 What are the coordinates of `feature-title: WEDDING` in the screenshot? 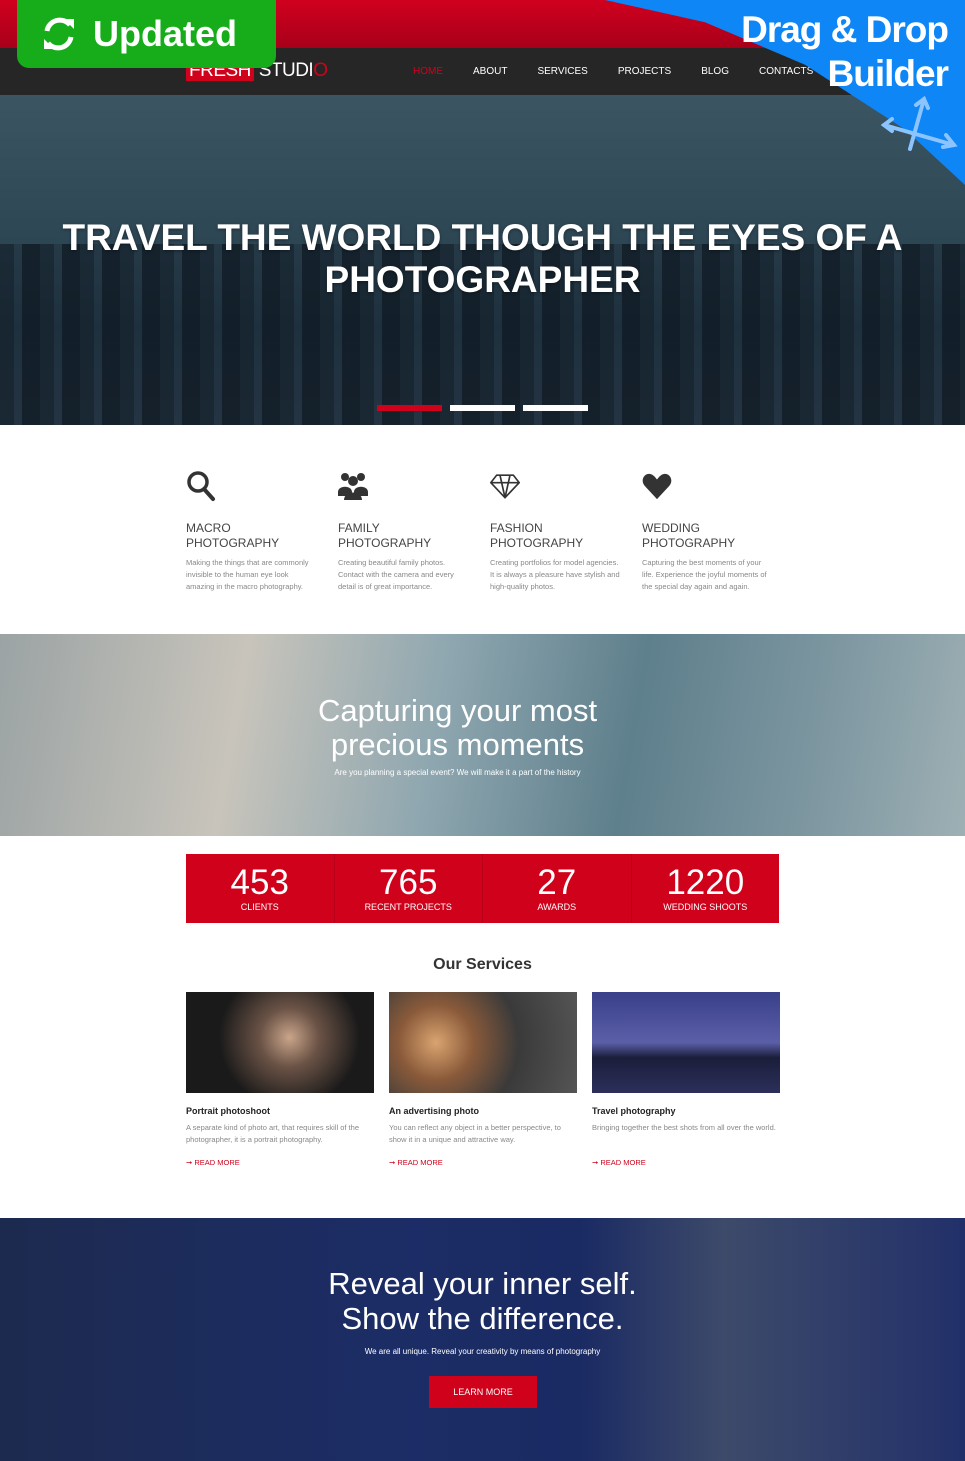 It's located at (671, 528).